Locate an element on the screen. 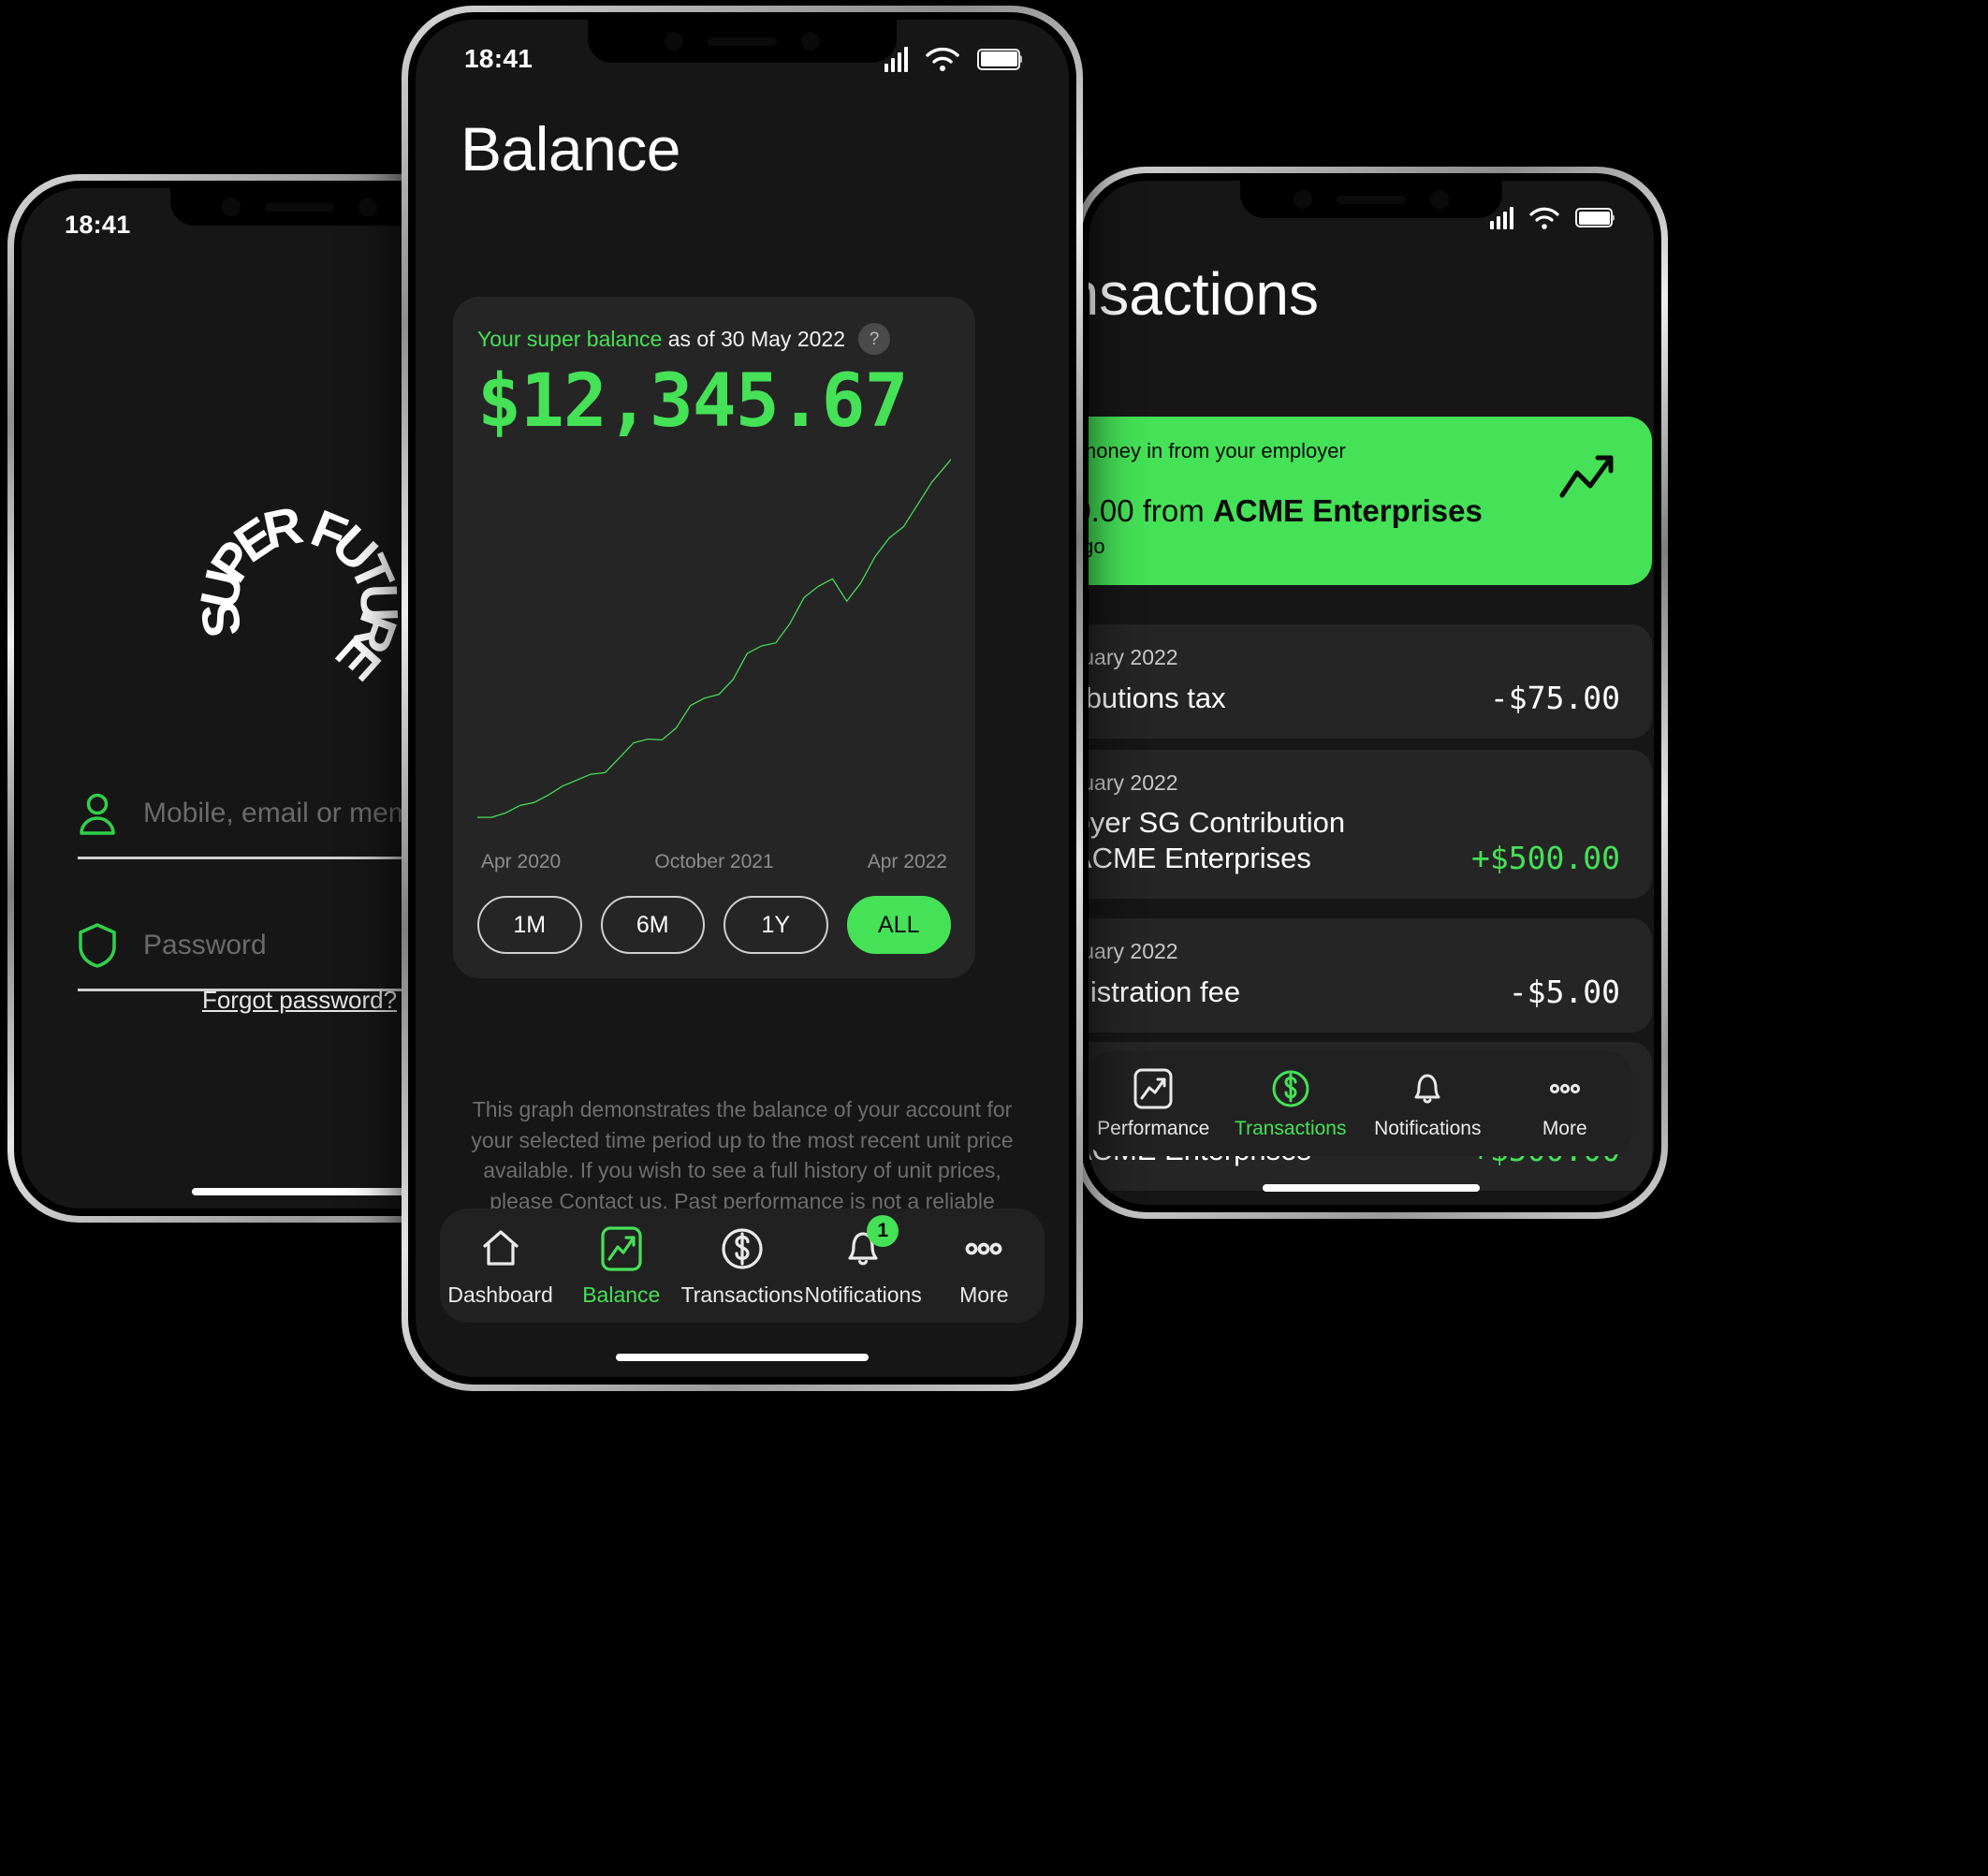 Image resolution: width=1988 pixels, height=1876 pixels. tab-notifications: Notifications is located at coordinates (1428, 1103).